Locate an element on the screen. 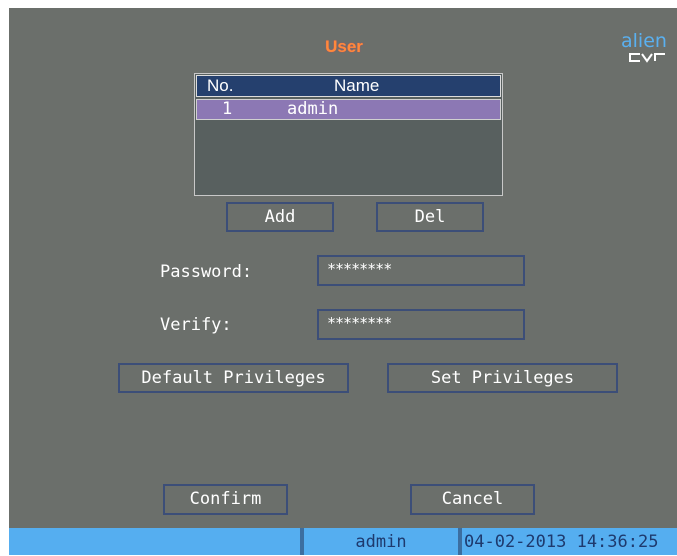  column-header-no: No. is located at coordinates (220, 85).